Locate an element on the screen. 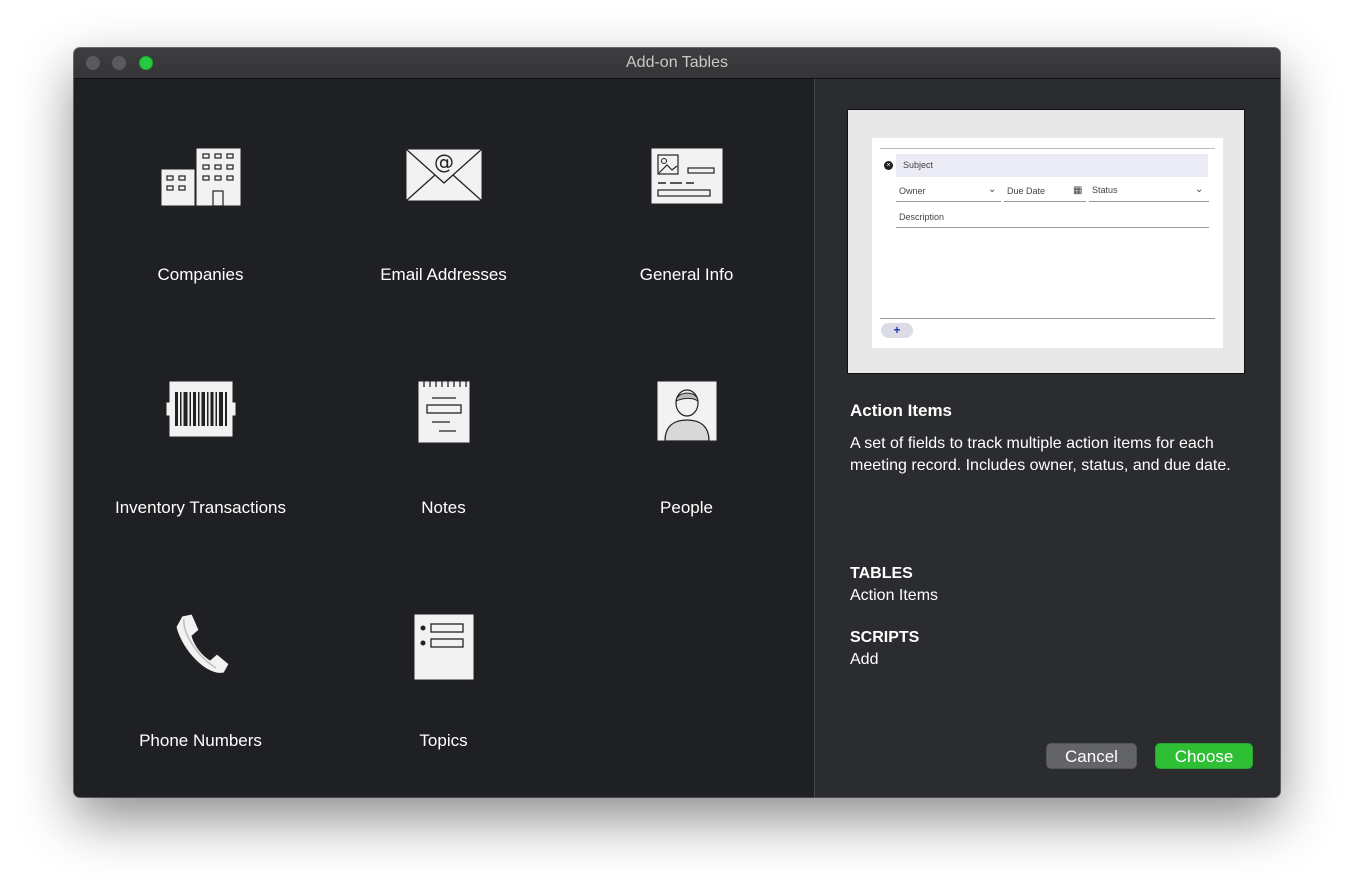 This screenshot has height=894, width=1354. tile-general-info: General Info is located at coordinates (686, 195).